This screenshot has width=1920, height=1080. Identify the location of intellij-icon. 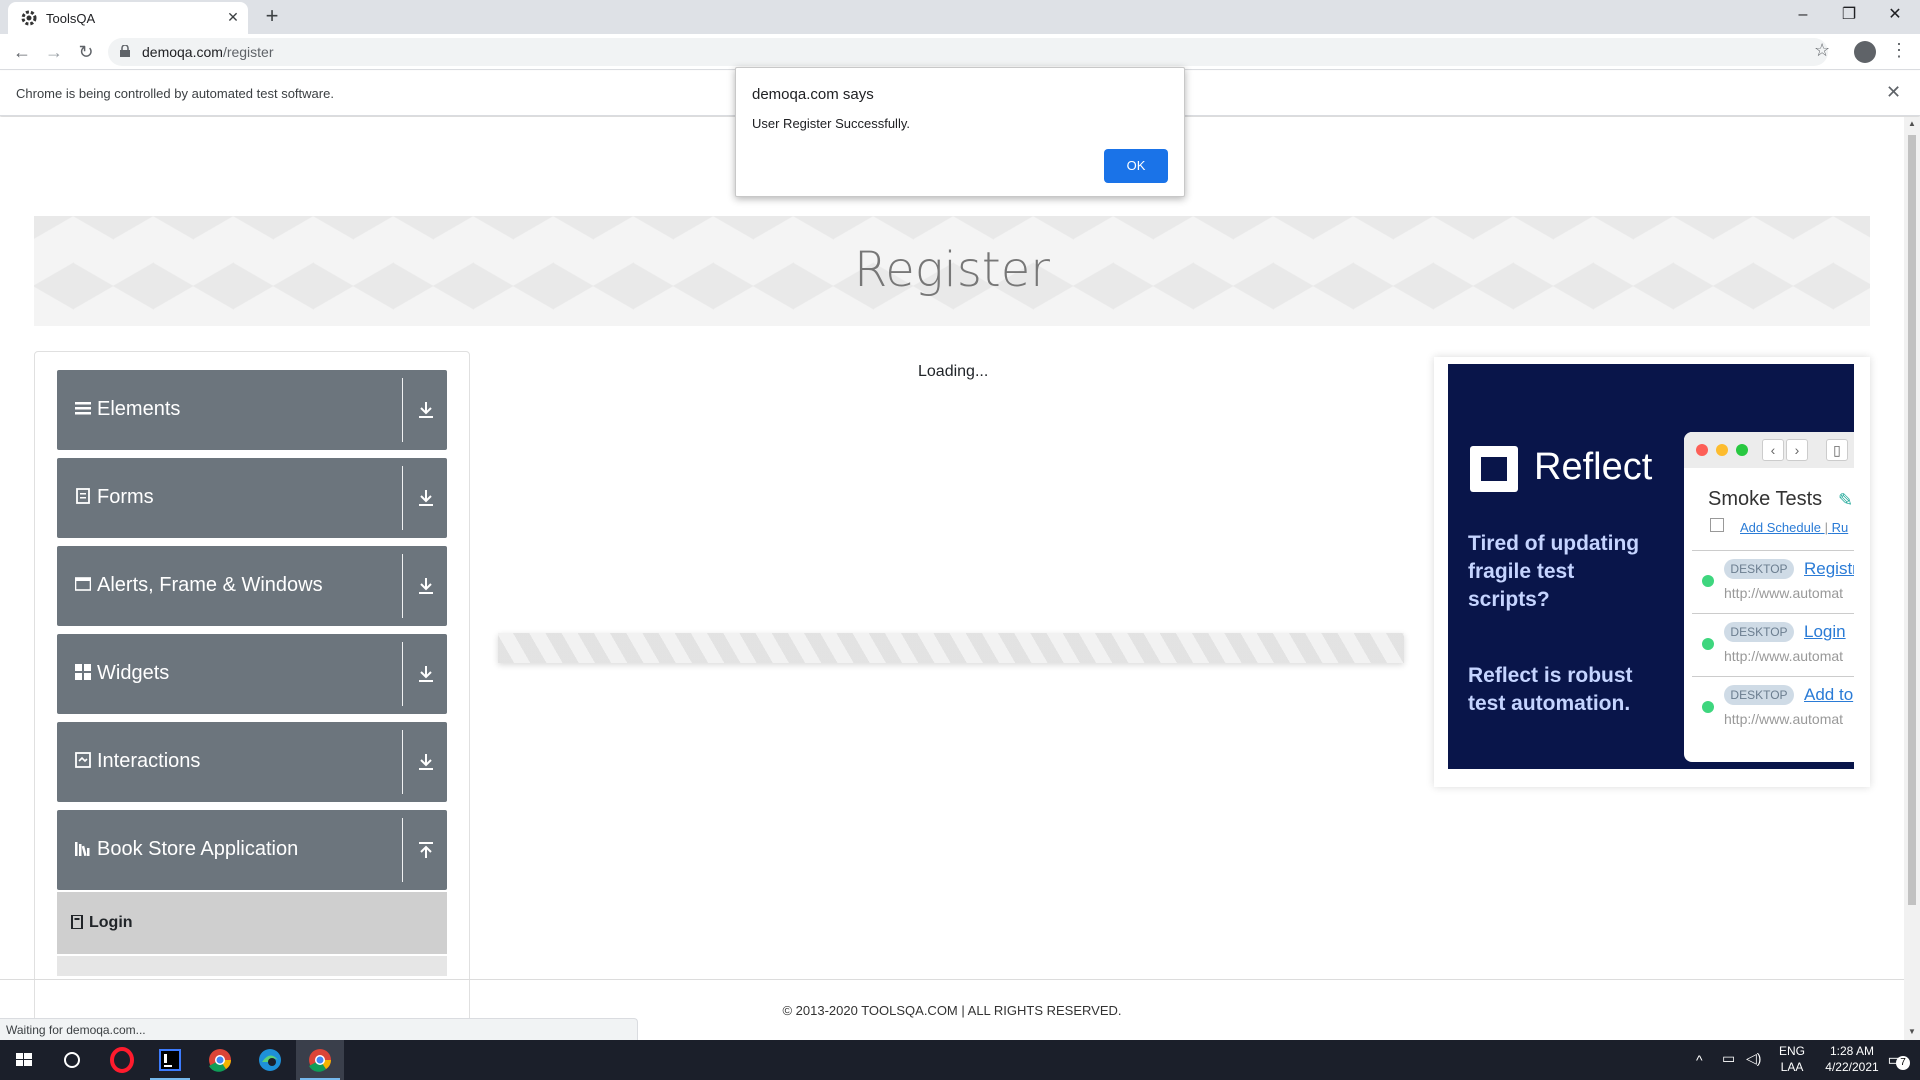
(170, 1060).